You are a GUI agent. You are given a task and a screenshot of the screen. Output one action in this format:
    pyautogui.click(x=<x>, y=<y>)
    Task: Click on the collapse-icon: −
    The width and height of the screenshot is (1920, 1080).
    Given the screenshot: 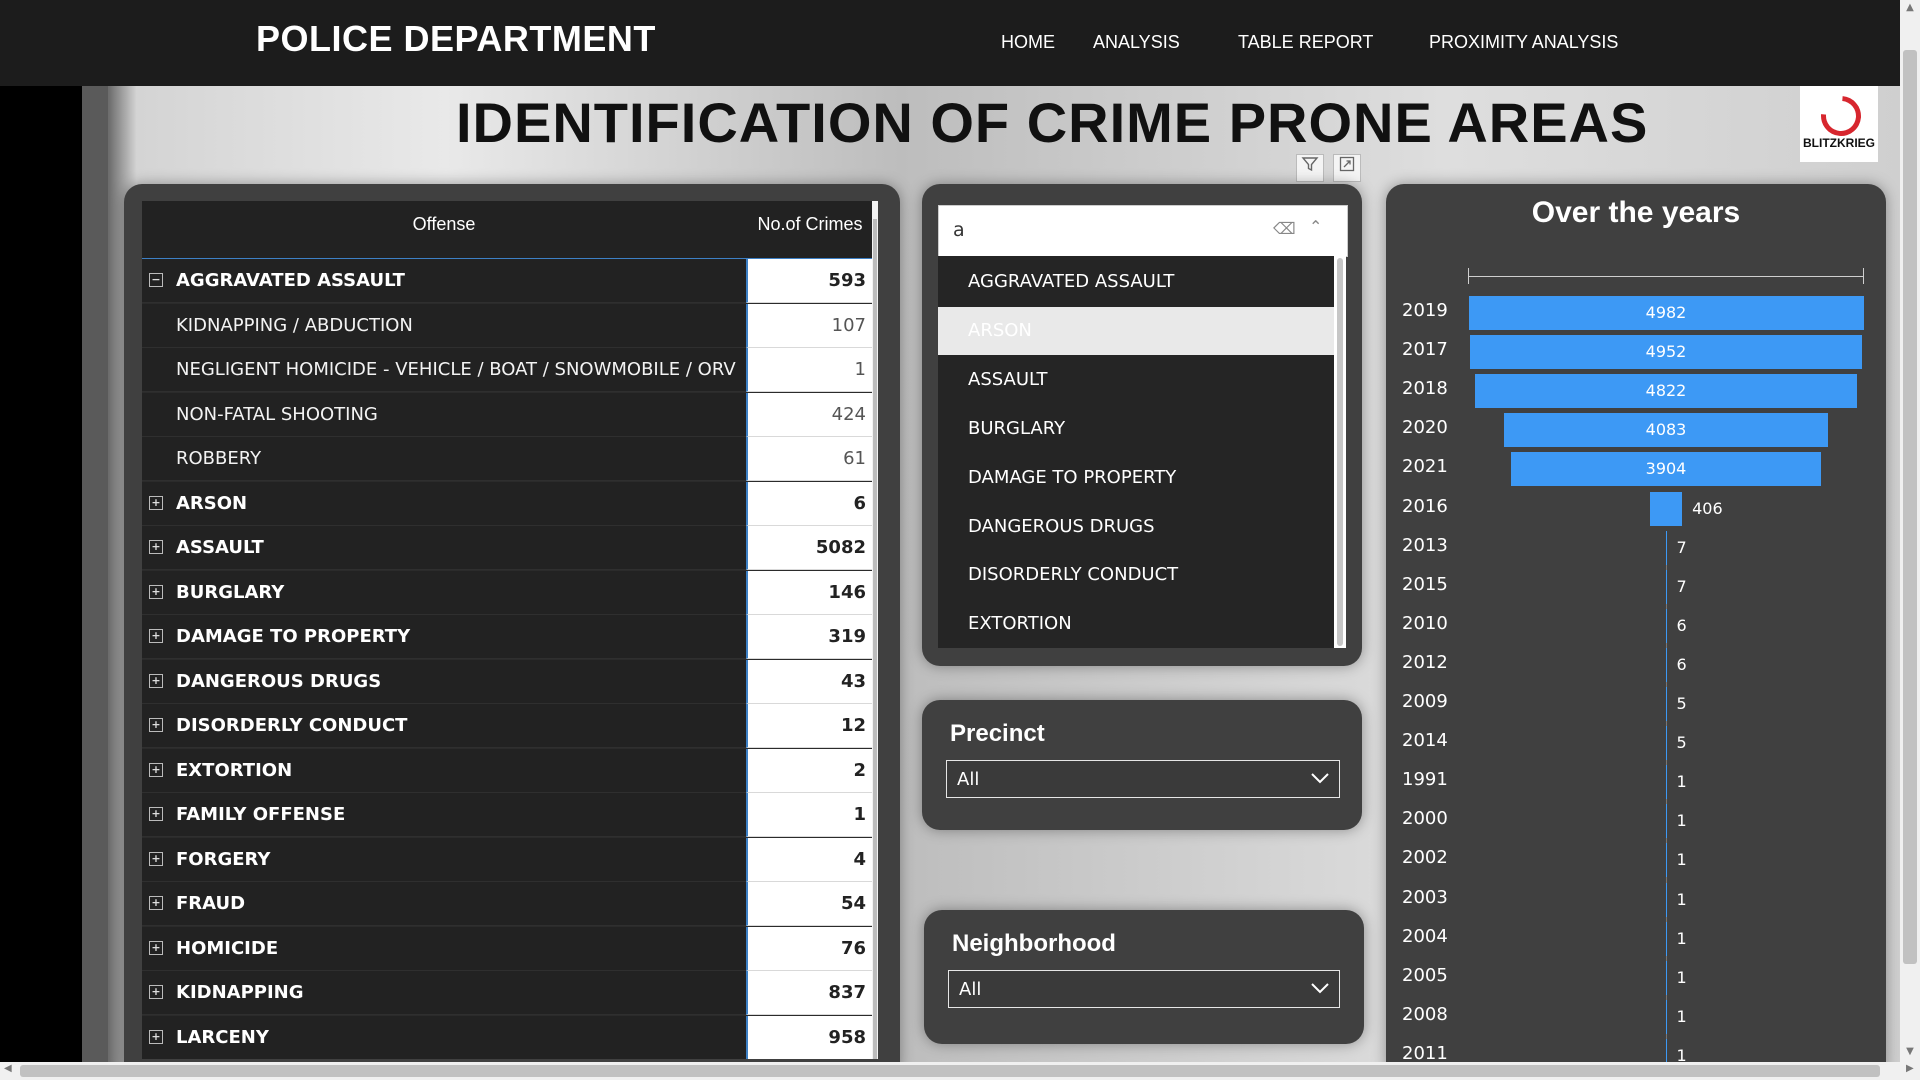 What is the action you would take?
    pyautogui.click(x=156, y=280)
    